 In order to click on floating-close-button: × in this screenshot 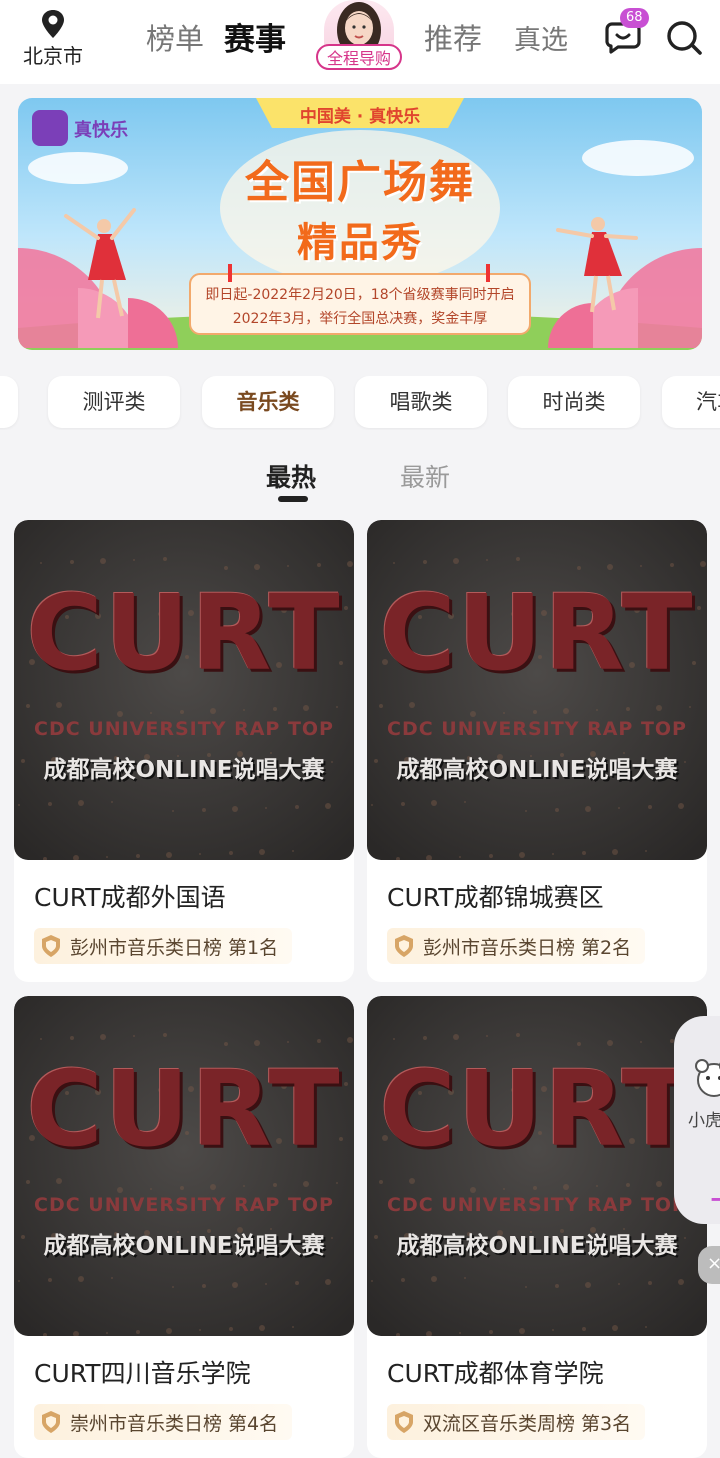, I will do `click(709, 1265)`.